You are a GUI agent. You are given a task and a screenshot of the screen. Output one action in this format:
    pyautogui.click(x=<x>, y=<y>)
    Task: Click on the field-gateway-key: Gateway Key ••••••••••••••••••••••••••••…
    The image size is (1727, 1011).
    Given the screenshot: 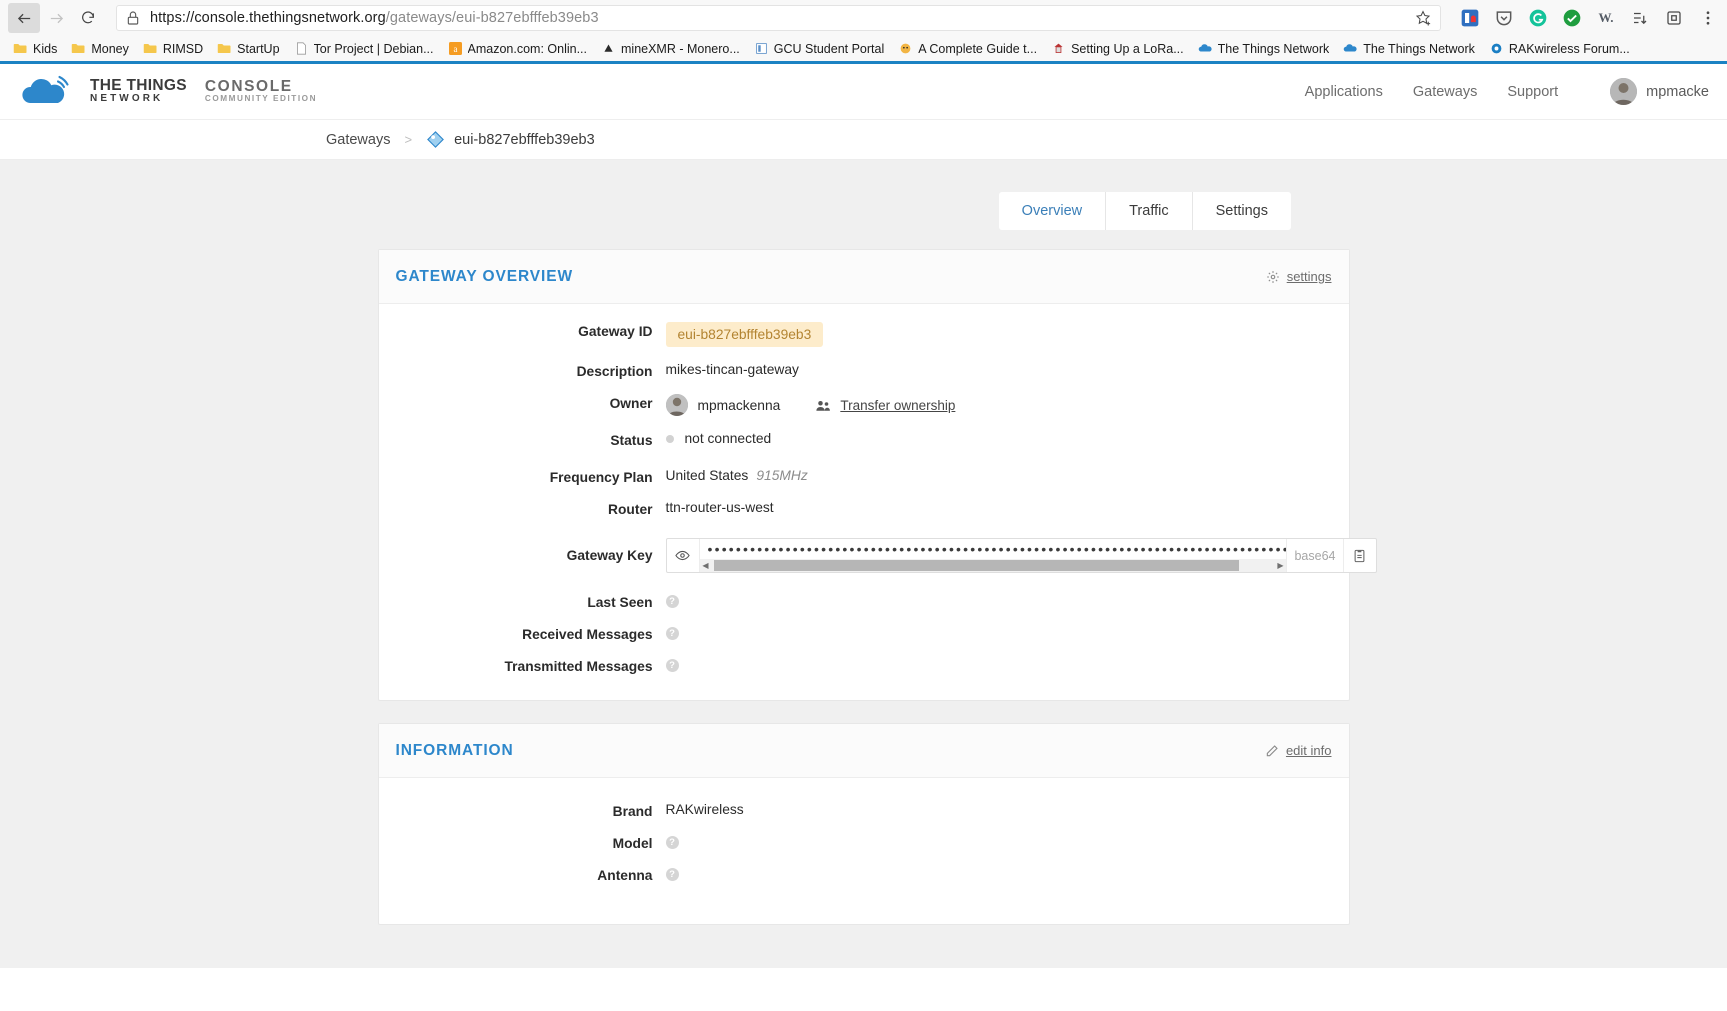 What is the action you would take?
    pyautogui.click(x=878, y=555)
    